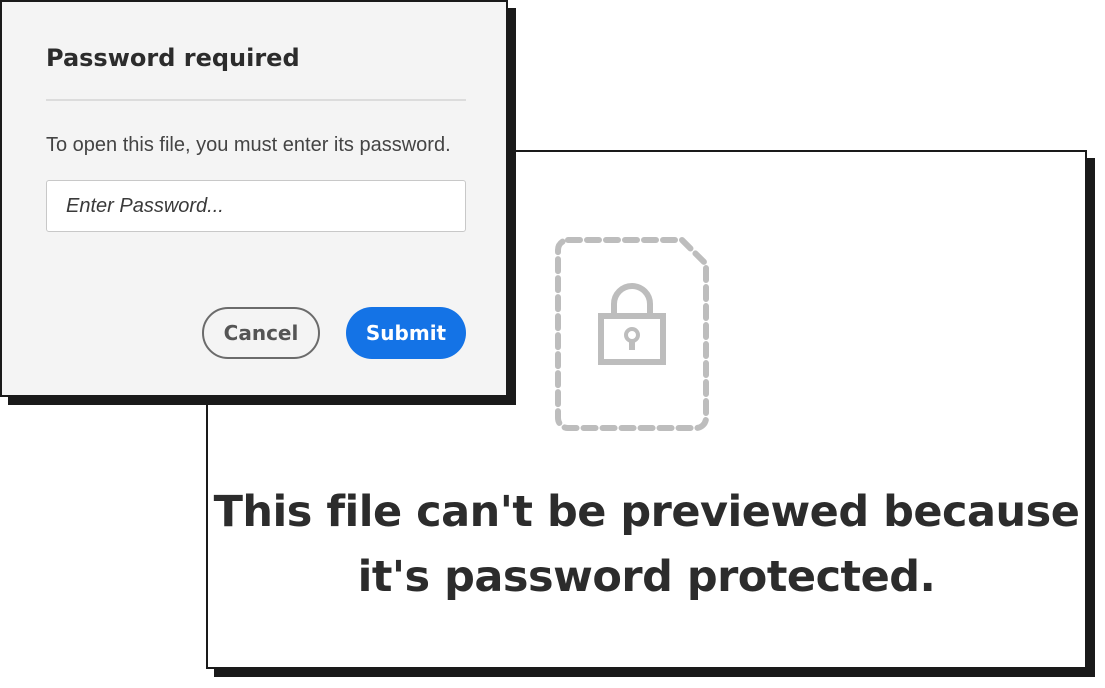  Describe the element at coordinates (646, 577) in the screenshot. I see `preview-message-line2: it's password protected.` at that location.